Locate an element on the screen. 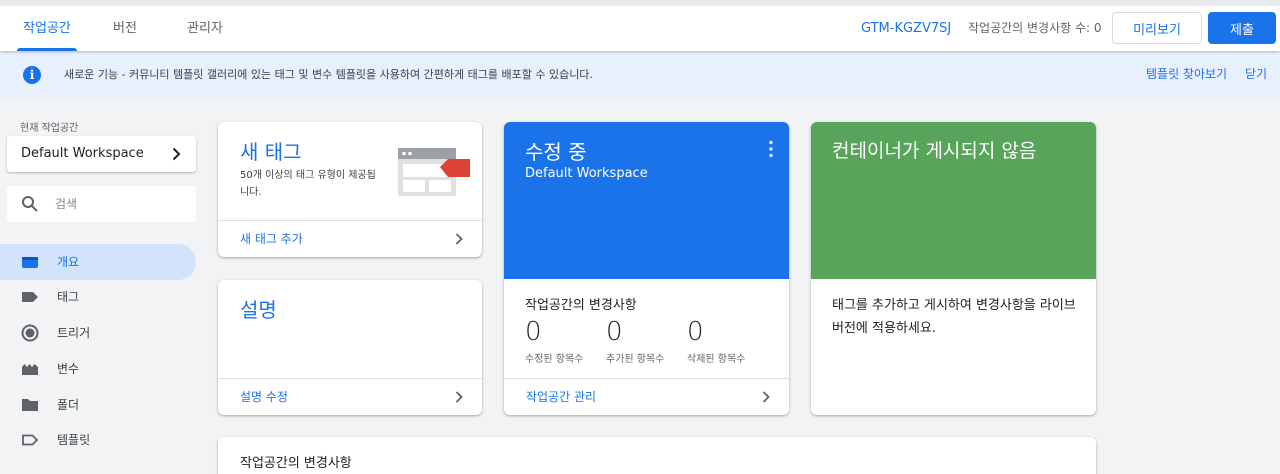 The height and width of the screenshot is (474, 1280). sidebar-item-label: 변수 is located at coordinates (68, 369).